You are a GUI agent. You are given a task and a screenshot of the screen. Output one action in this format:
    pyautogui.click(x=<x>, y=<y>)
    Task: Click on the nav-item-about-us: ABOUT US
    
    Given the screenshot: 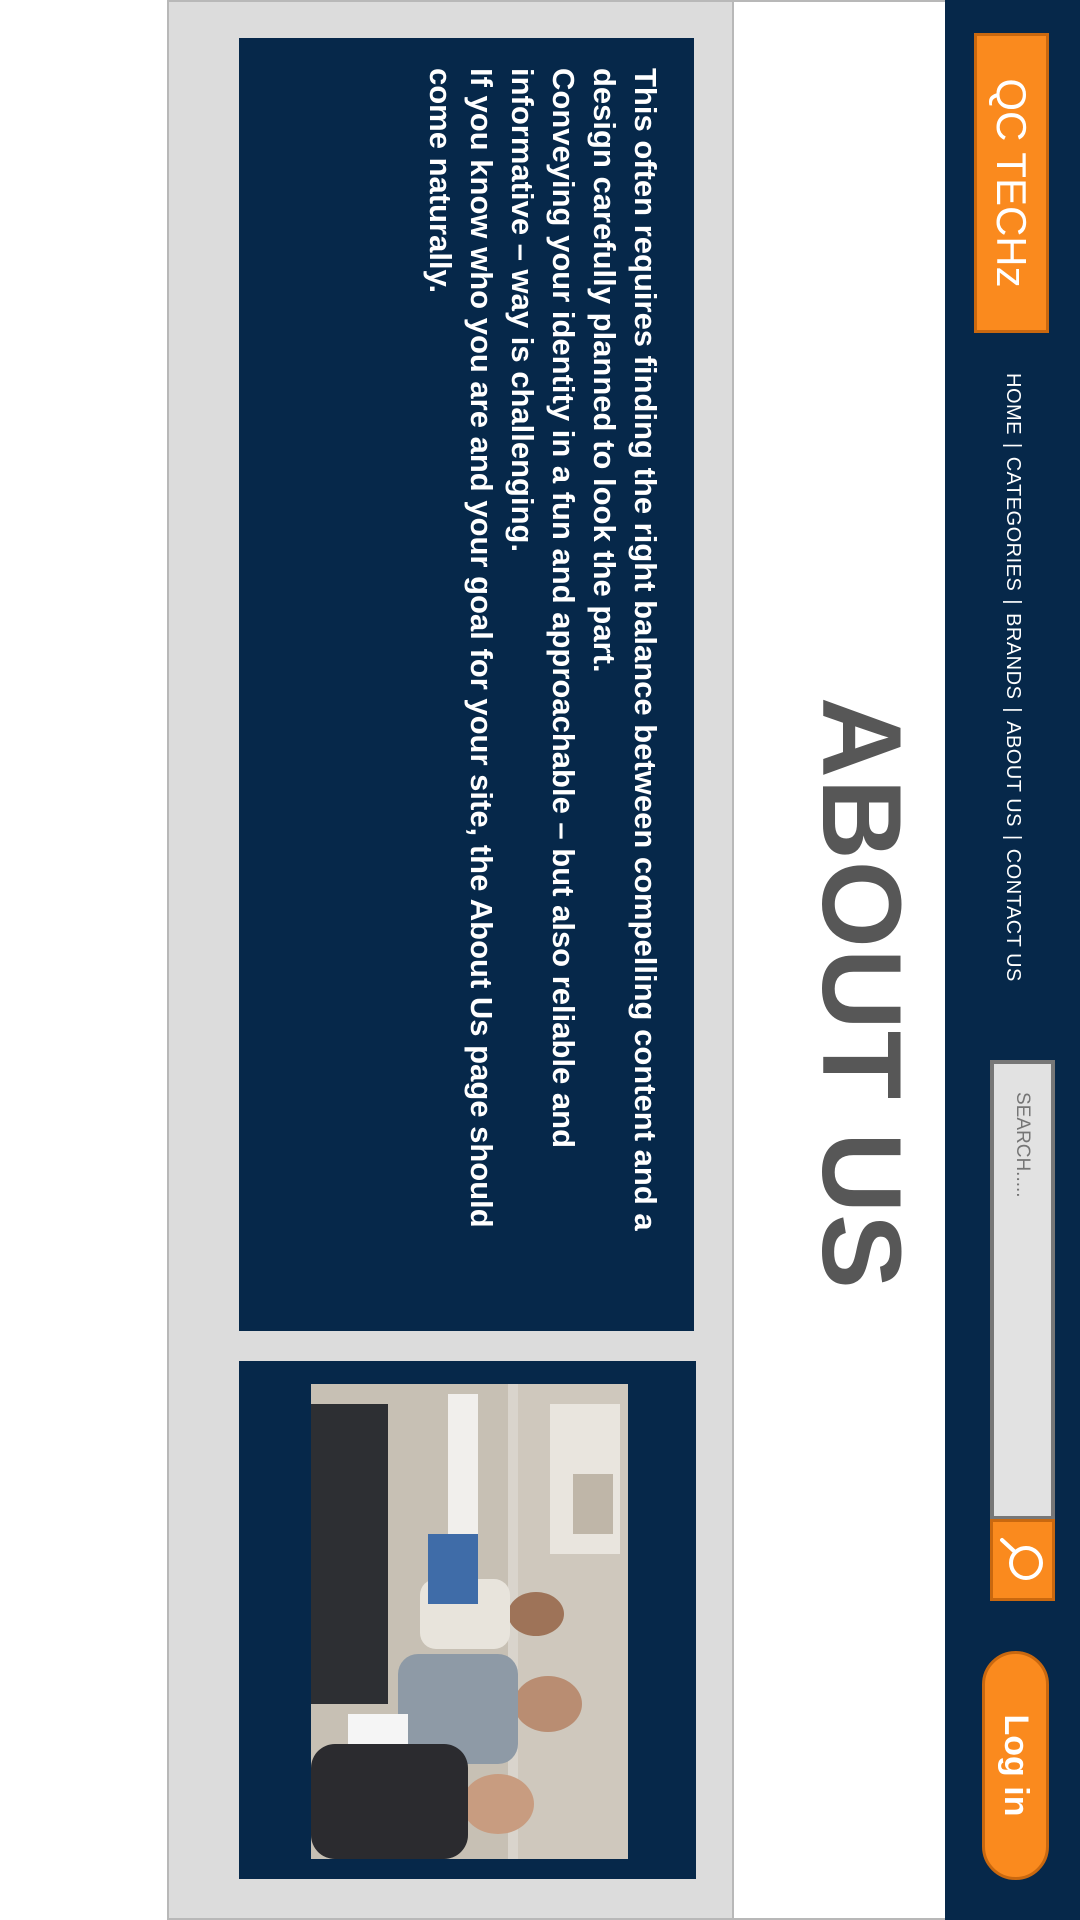 What is the action you would take?
    pyautogui.click(x=1012, y=774)
    